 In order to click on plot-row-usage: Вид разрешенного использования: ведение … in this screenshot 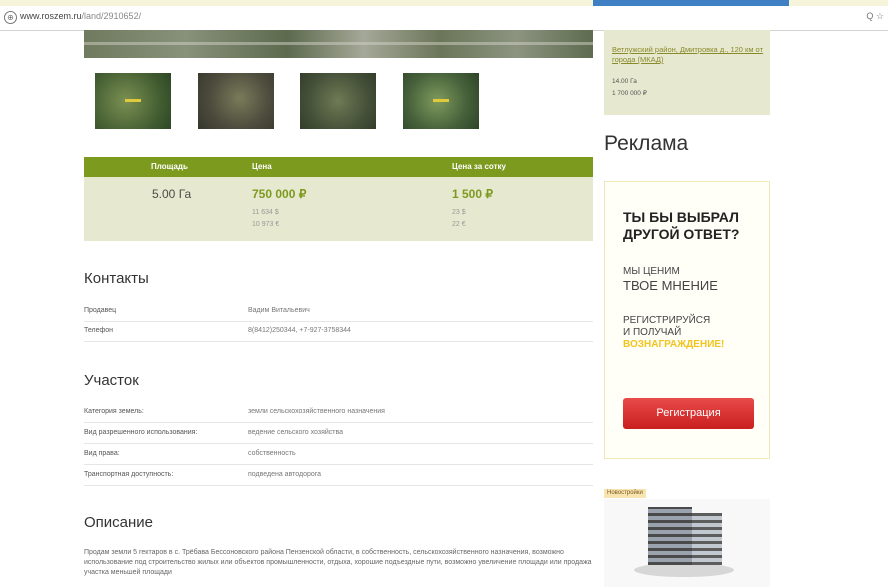, I will do `click(338, 433)`.